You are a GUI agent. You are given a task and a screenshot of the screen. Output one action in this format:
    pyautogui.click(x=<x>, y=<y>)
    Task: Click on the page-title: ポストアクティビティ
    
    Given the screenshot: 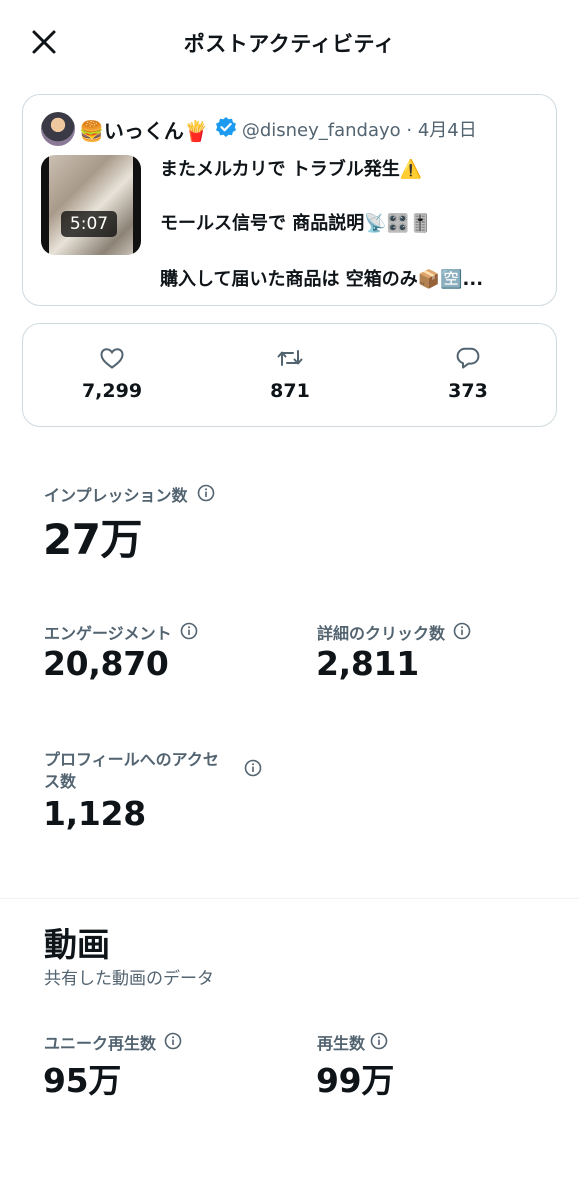 What is the action you would take?
    pyautogui.click(x=289, y=44)
    